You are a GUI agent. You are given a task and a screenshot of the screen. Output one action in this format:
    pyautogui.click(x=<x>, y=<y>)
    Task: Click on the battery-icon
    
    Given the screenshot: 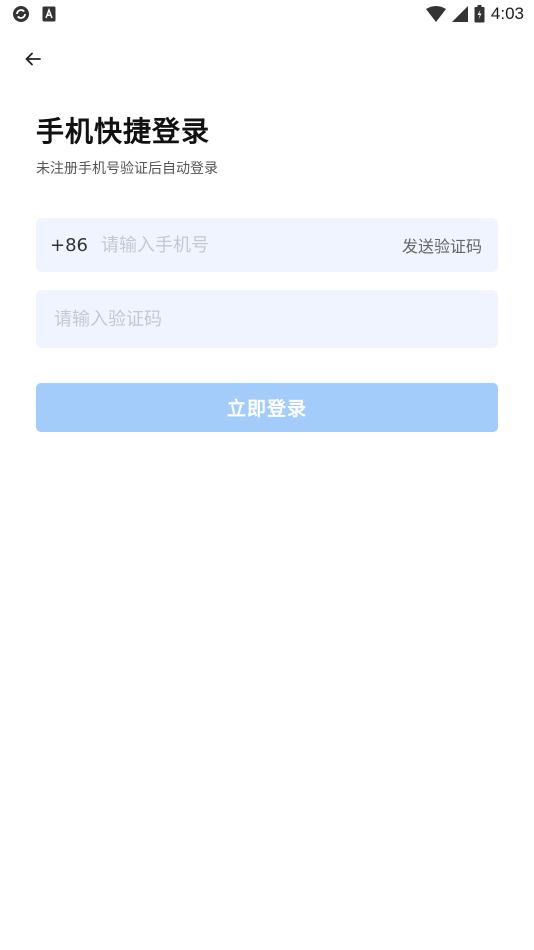 What is the action you would take?
    pyautogui.click(x=479, y=14)
    